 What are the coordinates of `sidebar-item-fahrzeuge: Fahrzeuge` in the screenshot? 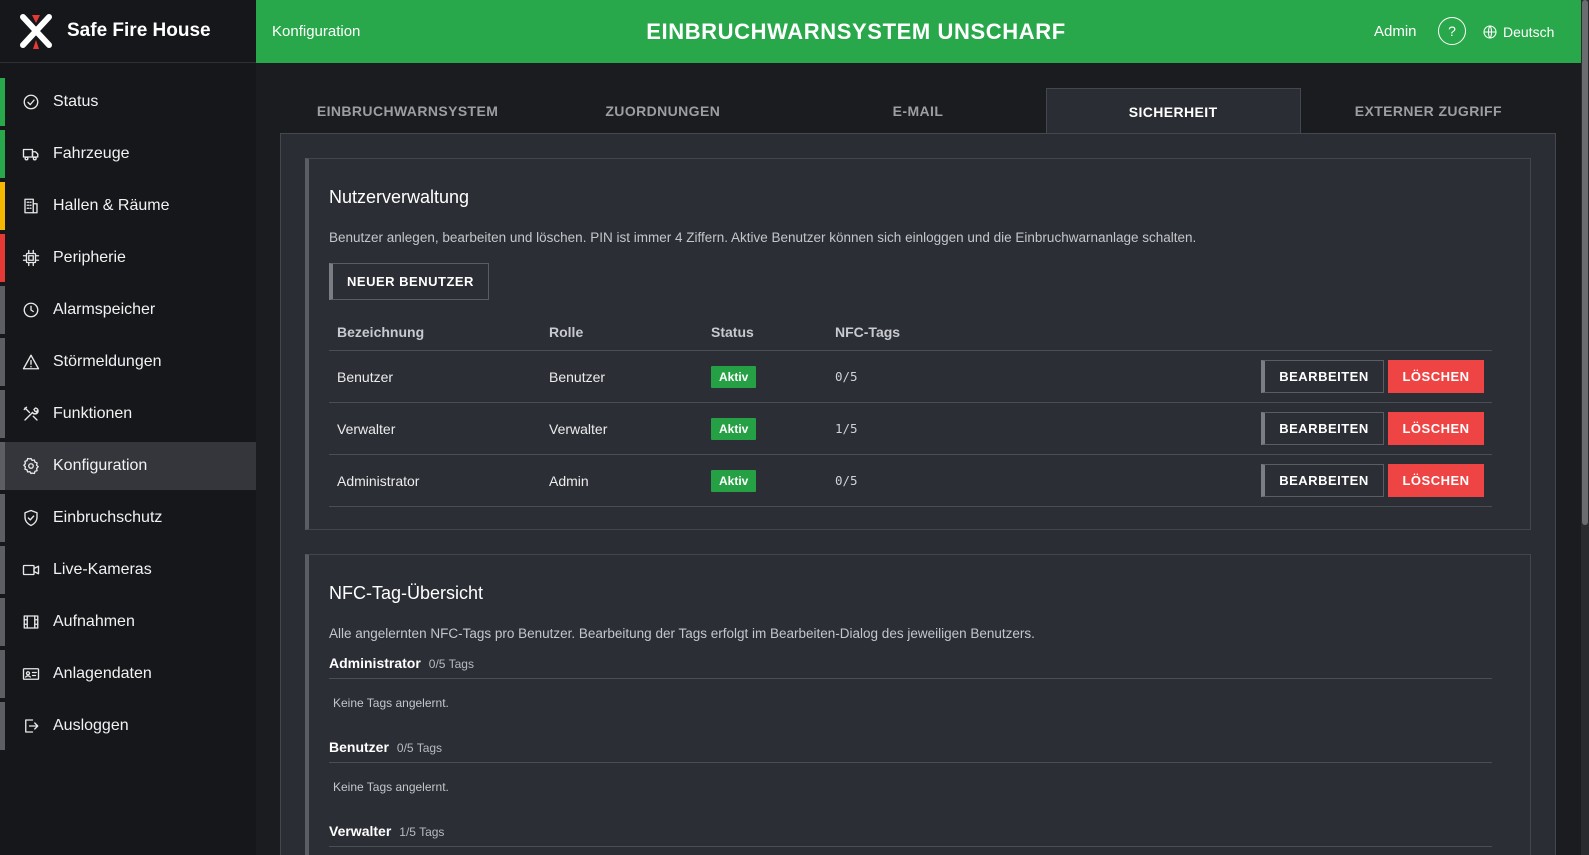 It's located at (128, 154).